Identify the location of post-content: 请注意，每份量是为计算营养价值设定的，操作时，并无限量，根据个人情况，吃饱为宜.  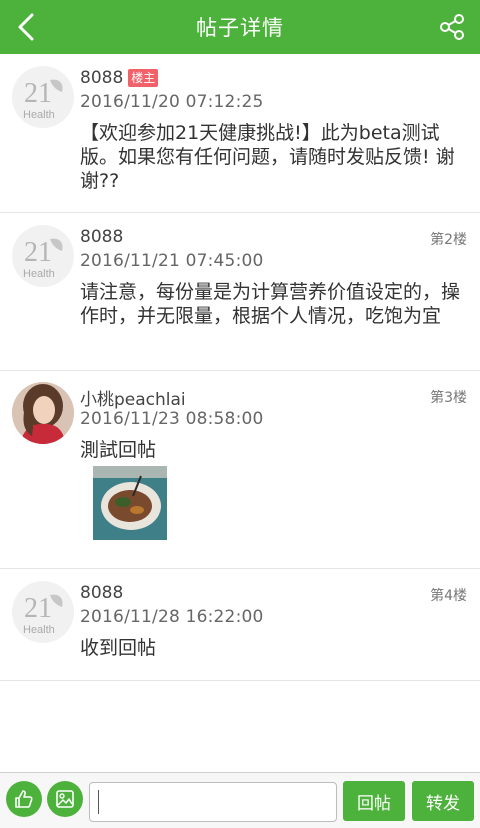
(270, 304).